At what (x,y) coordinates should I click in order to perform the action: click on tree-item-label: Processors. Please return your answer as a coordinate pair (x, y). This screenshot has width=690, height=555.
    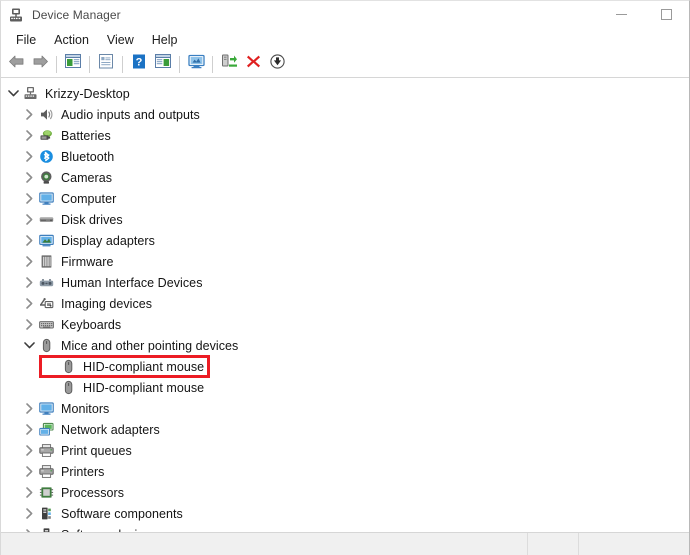
    Looking at the image, I should click on (93, 492).